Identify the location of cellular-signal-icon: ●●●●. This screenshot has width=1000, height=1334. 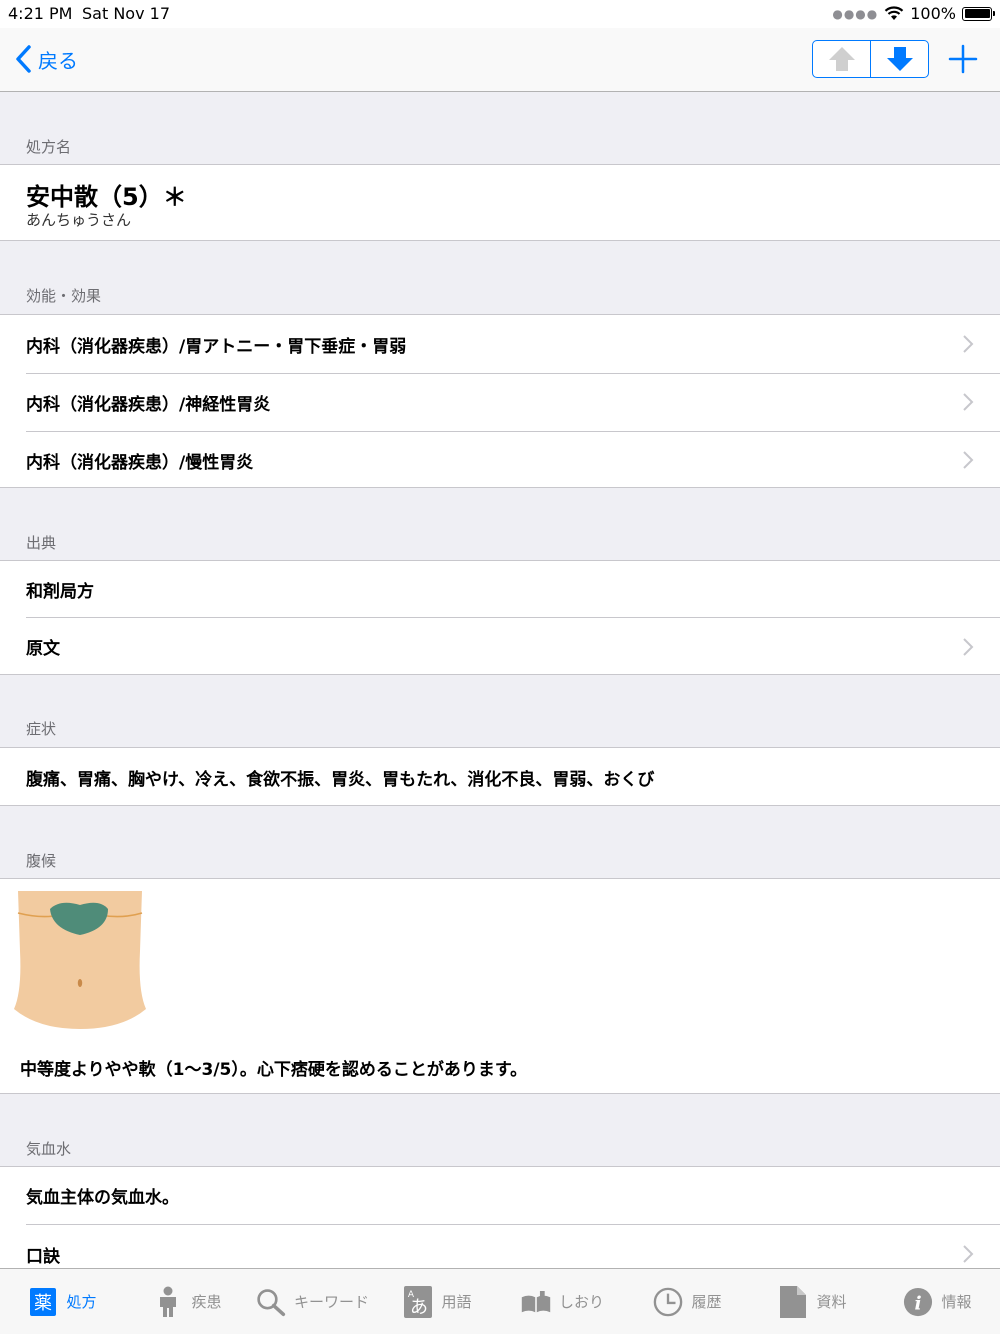
(855, 13).